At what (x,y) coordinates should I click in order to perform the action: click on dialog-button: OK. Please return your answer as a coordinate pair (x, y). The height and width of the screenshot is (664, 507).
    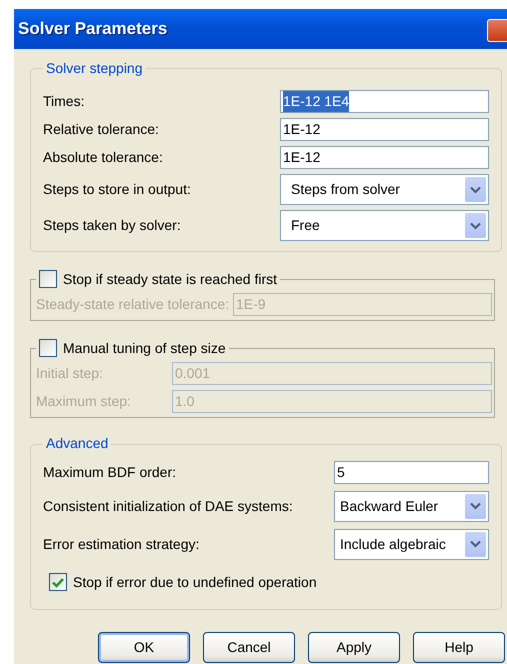
    Looking at the image, I should click on (144, 647).